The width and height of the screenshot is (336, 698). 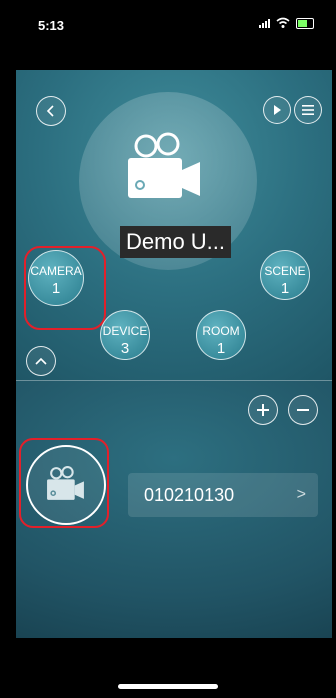 I want to click on room-menu-button: ROOM 1, so click(x=221, y=335).